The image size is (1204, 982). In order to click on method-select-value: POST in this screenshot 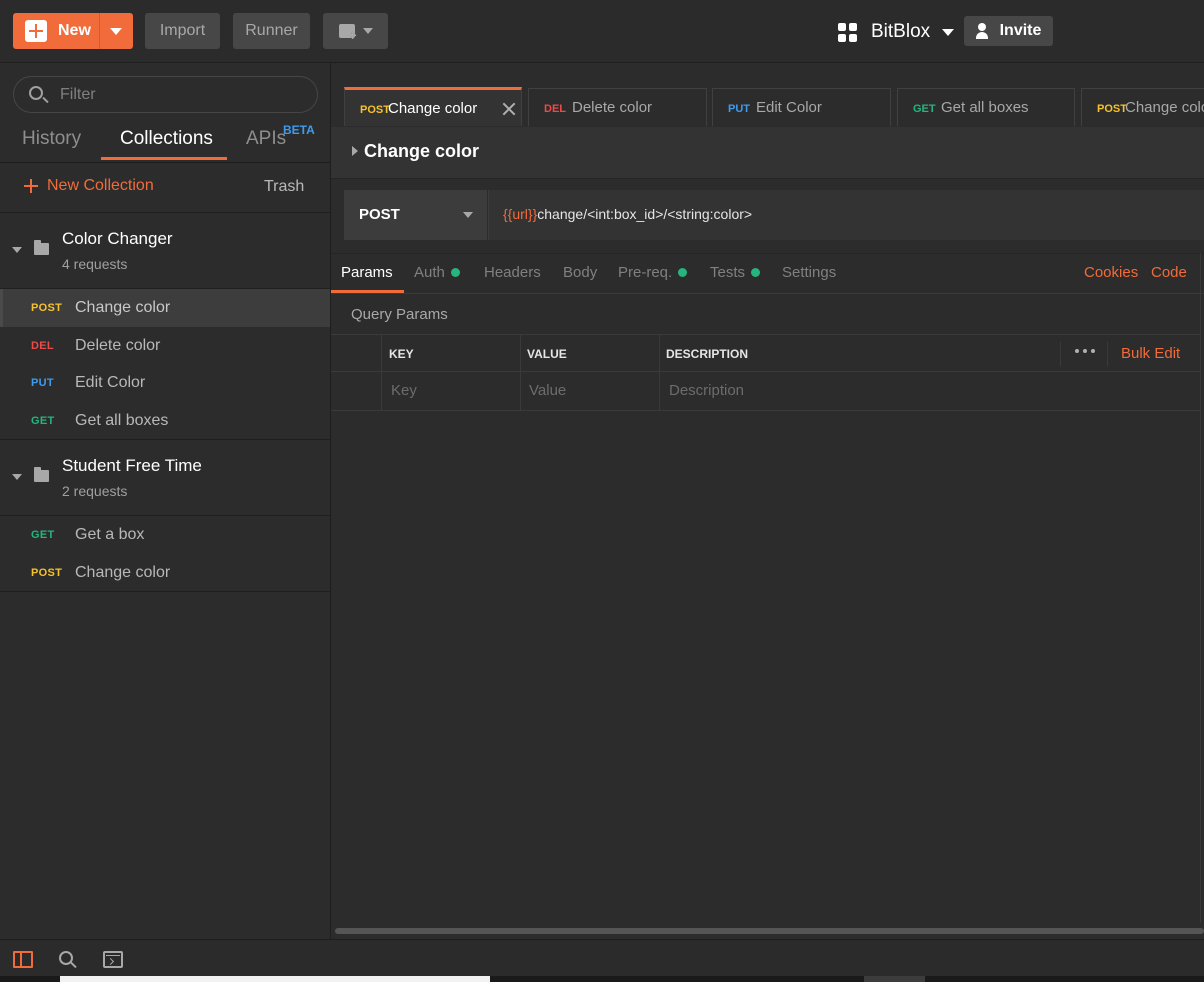, I will do `click(379, 214)`.